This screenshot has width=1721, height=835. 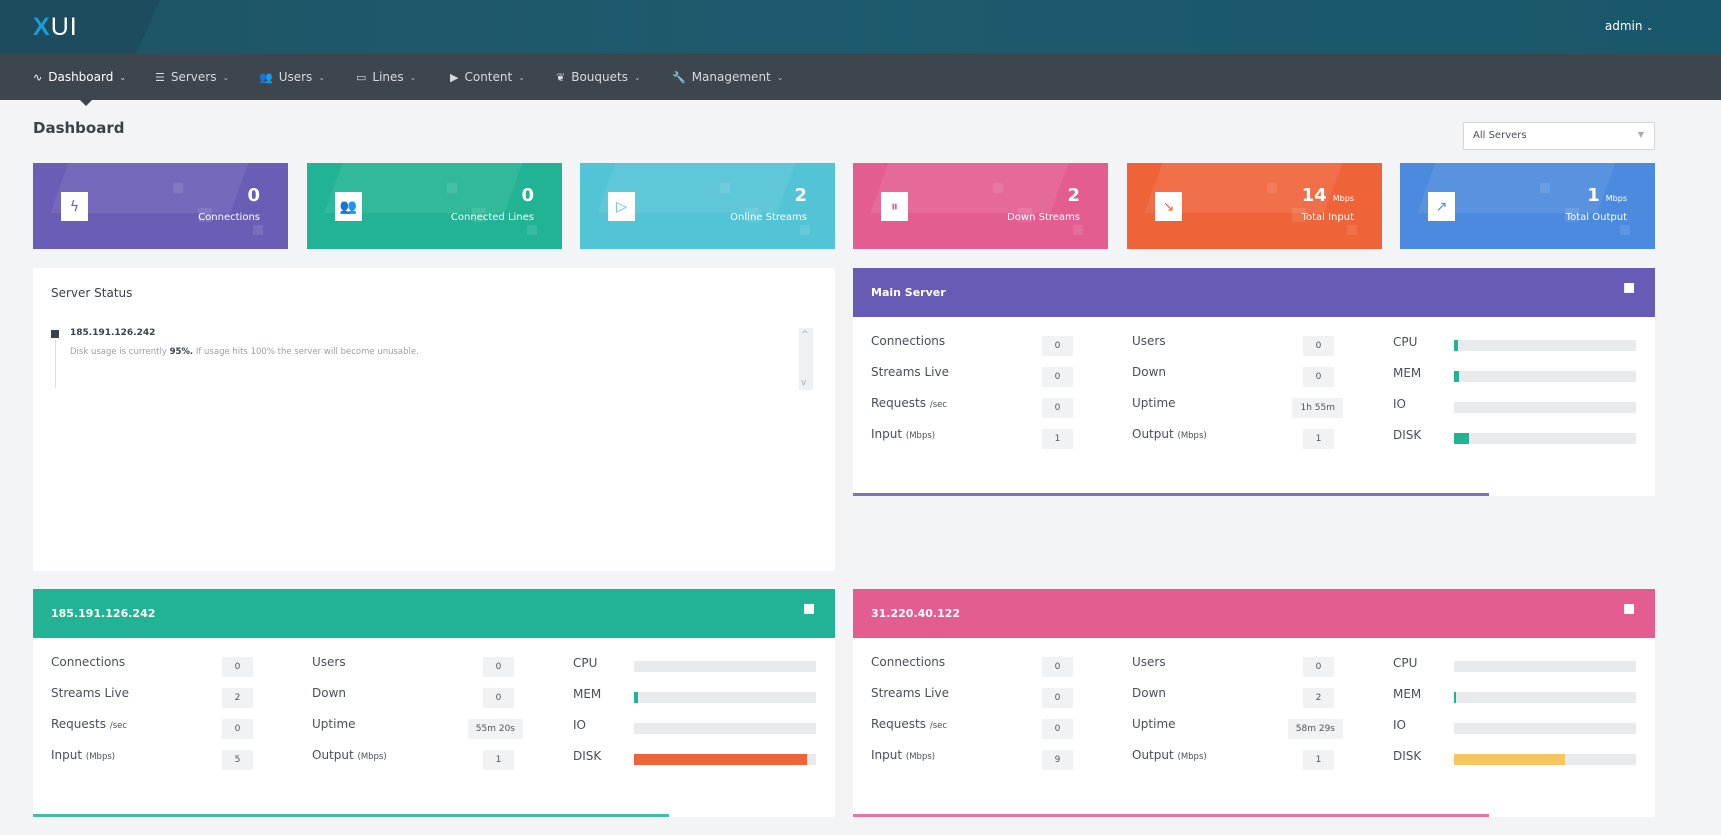 What do you see at coordinates (803, 383) in the screenshot?
I see `scroll-down-icon: v` at bounding box center [803, 383].